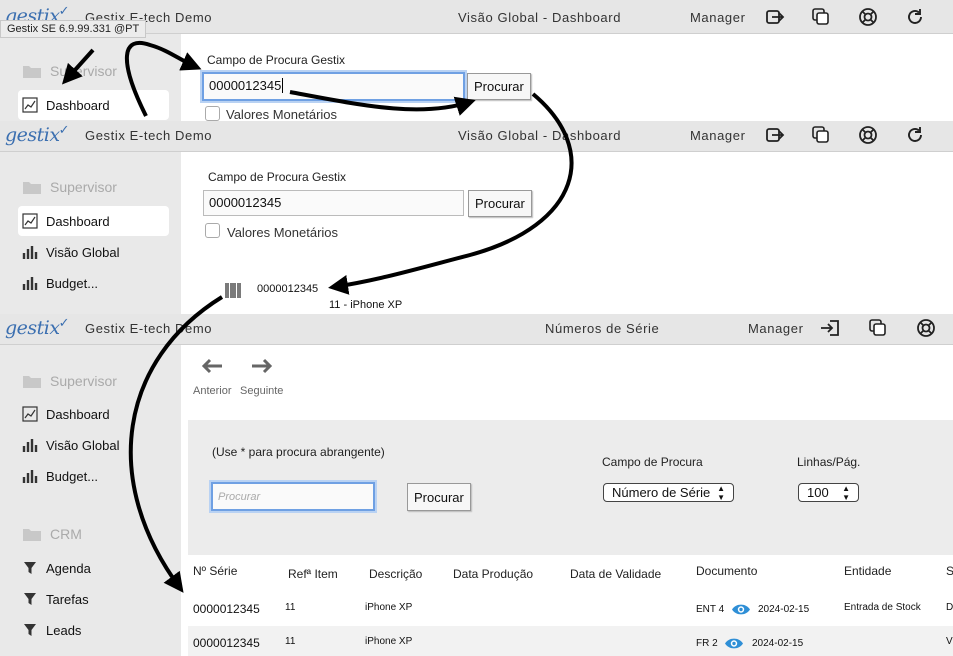 Image resolution: width=953 pixels, height=656 pixels. Describe the element at coordinates (262, 366) in the screenshot. I see `arrow-right-icon` at that location.